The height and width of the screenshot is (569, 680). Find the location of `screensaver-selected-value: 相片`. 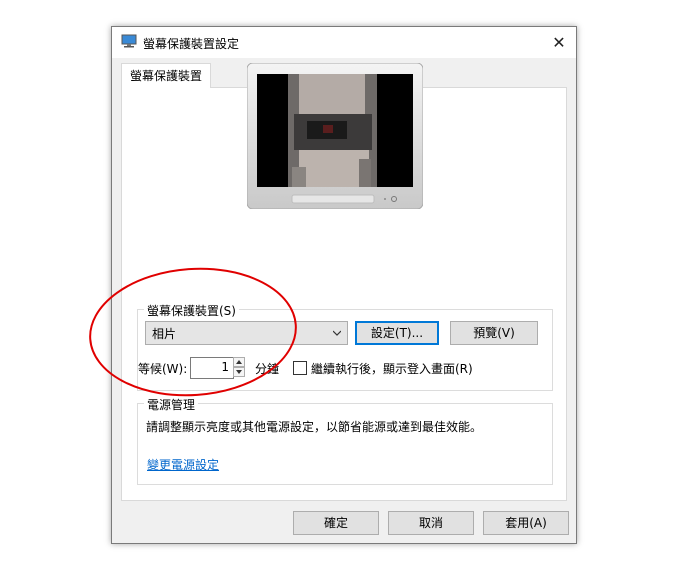

screensaver-selected-value: 相片 is located at coordinates (164, 334).